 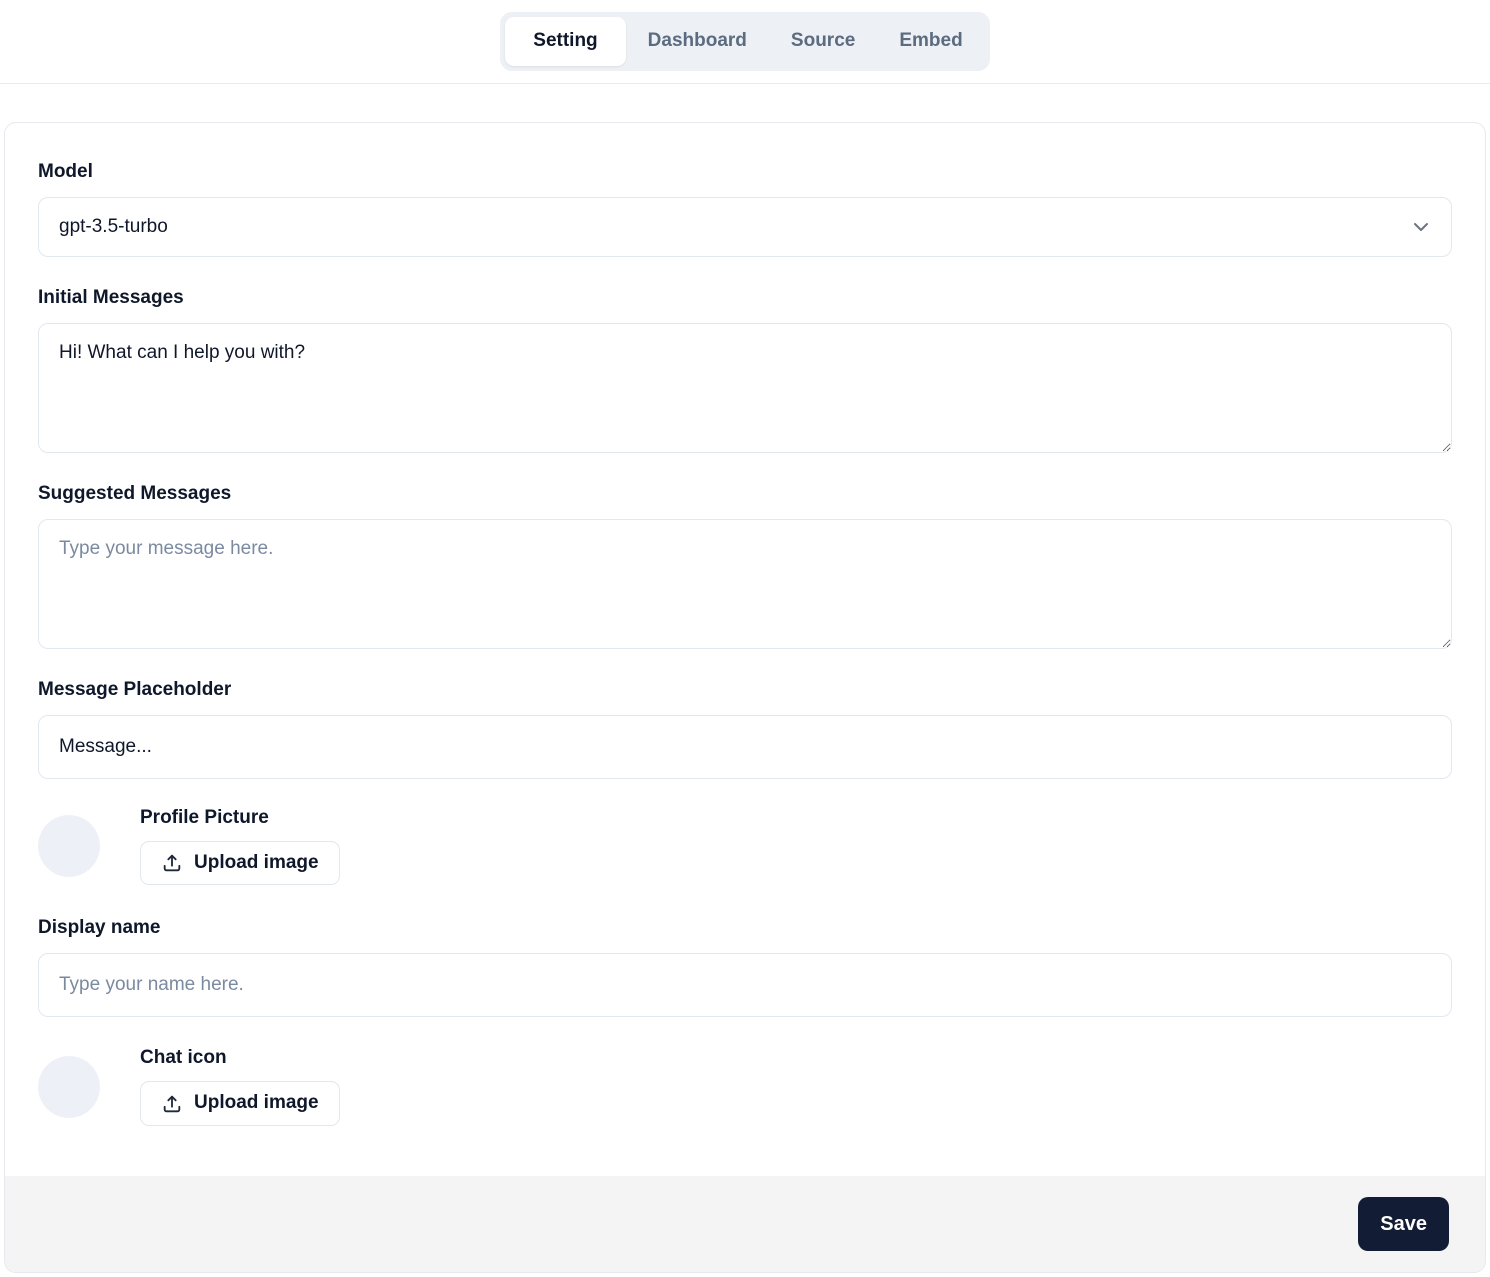 What do you see at coordinates (256, 1103) in the screenshot?
I see `upload-chat-icon-label: Upload image` at bounding box center [256, 1103].